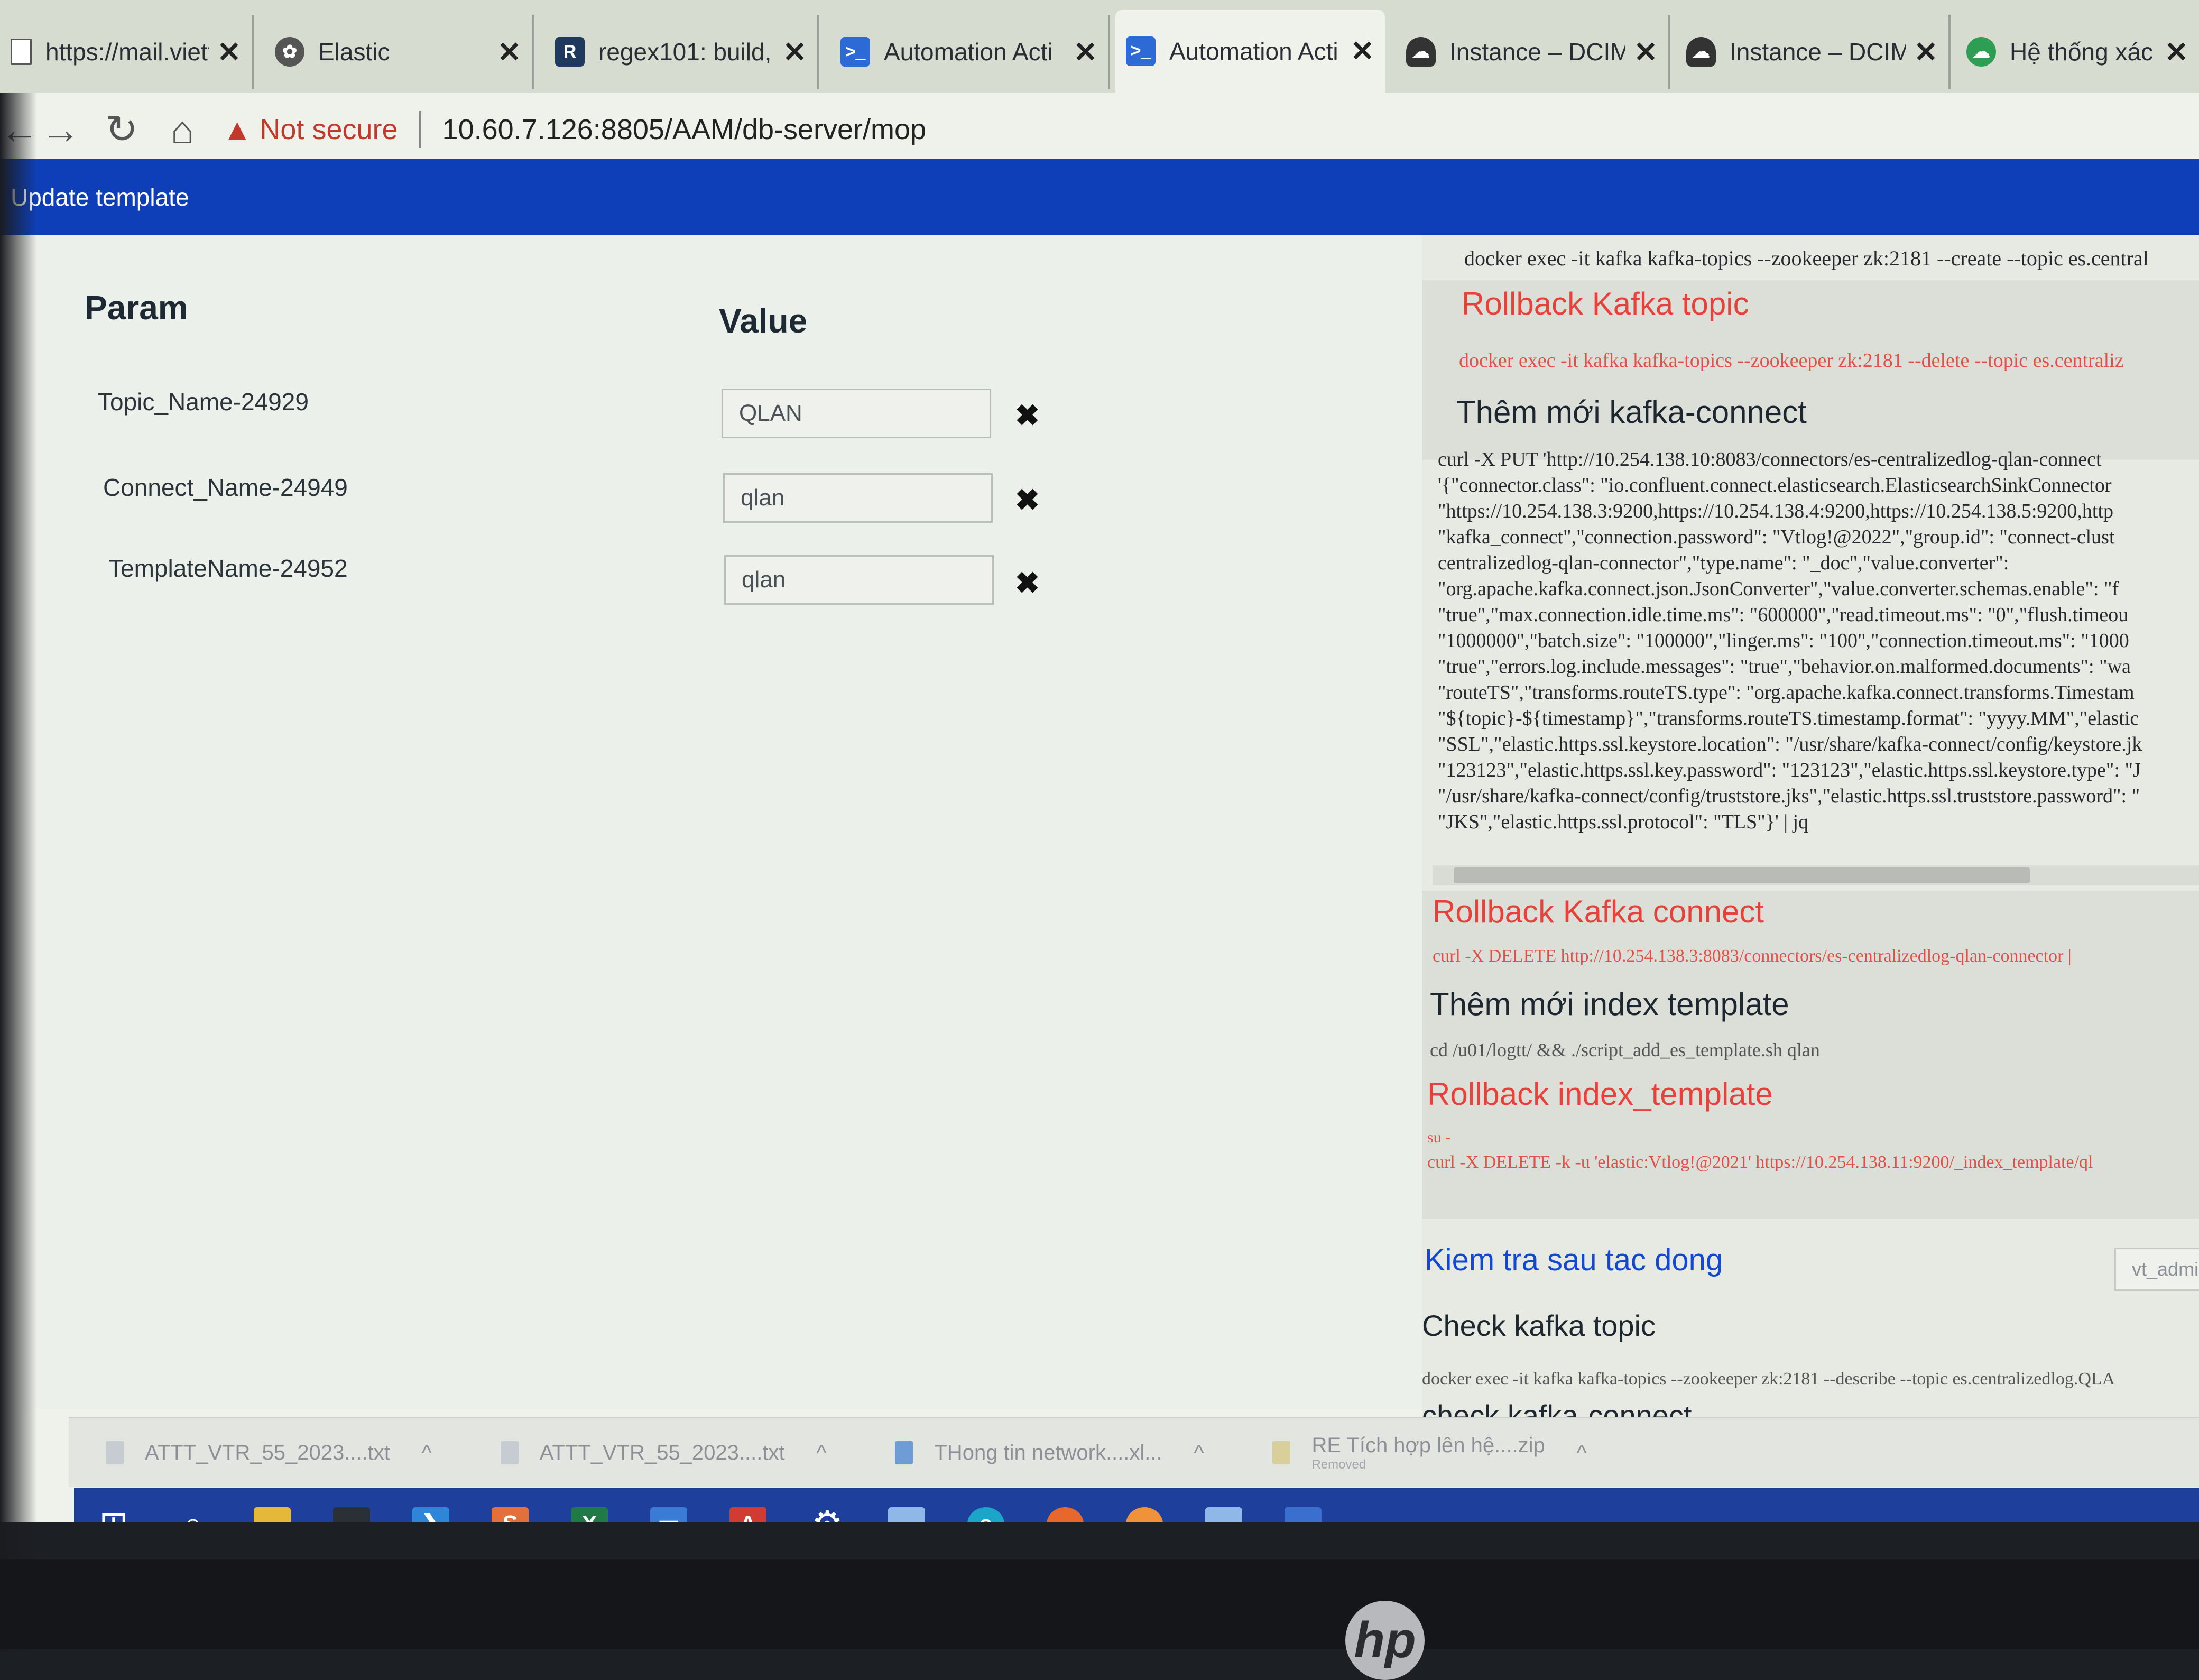 The width and height of the screenshot is (2199, 1680). I want to click on file-explorer-icon, so click(272, 1505).